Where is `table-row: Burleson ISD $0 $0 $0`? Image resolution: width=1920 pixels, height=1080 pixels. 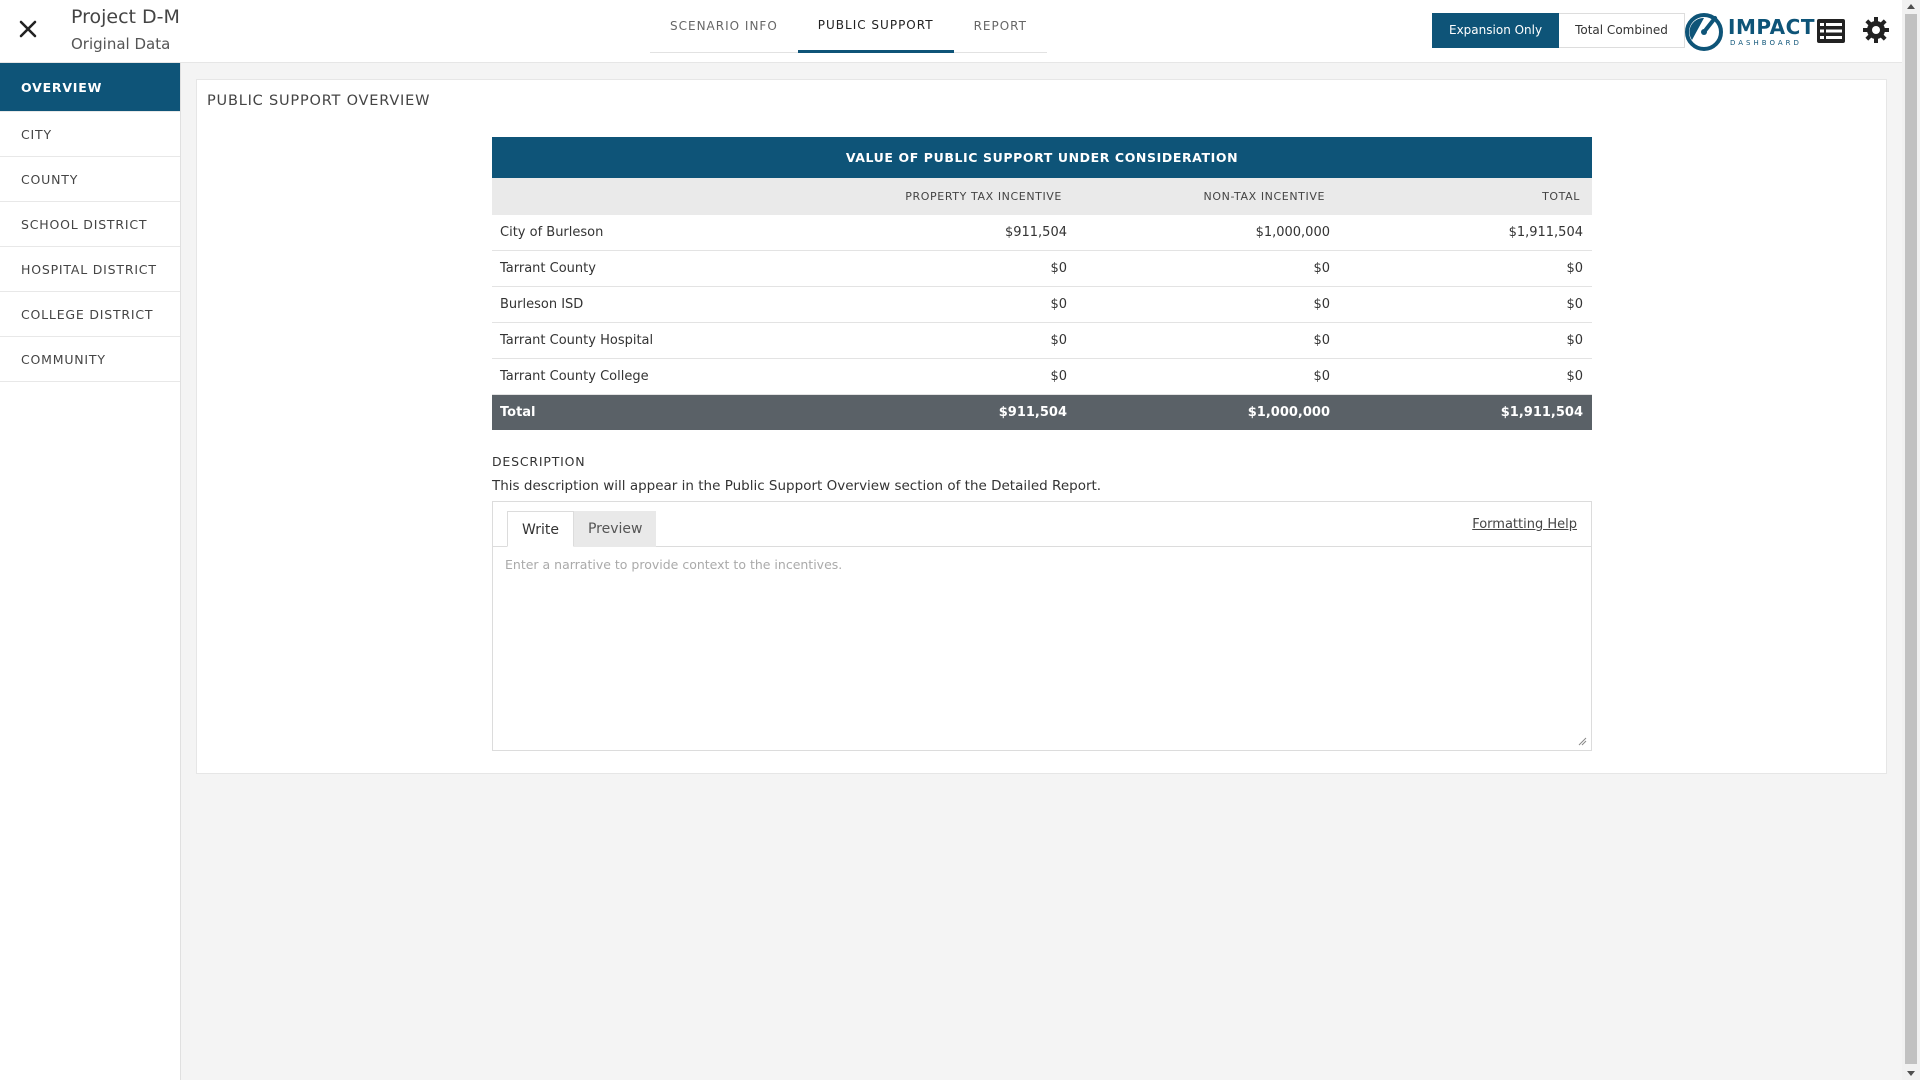 table-row: Burleson ISD $0 $0 $0 is located at coordinates (1042, 305).